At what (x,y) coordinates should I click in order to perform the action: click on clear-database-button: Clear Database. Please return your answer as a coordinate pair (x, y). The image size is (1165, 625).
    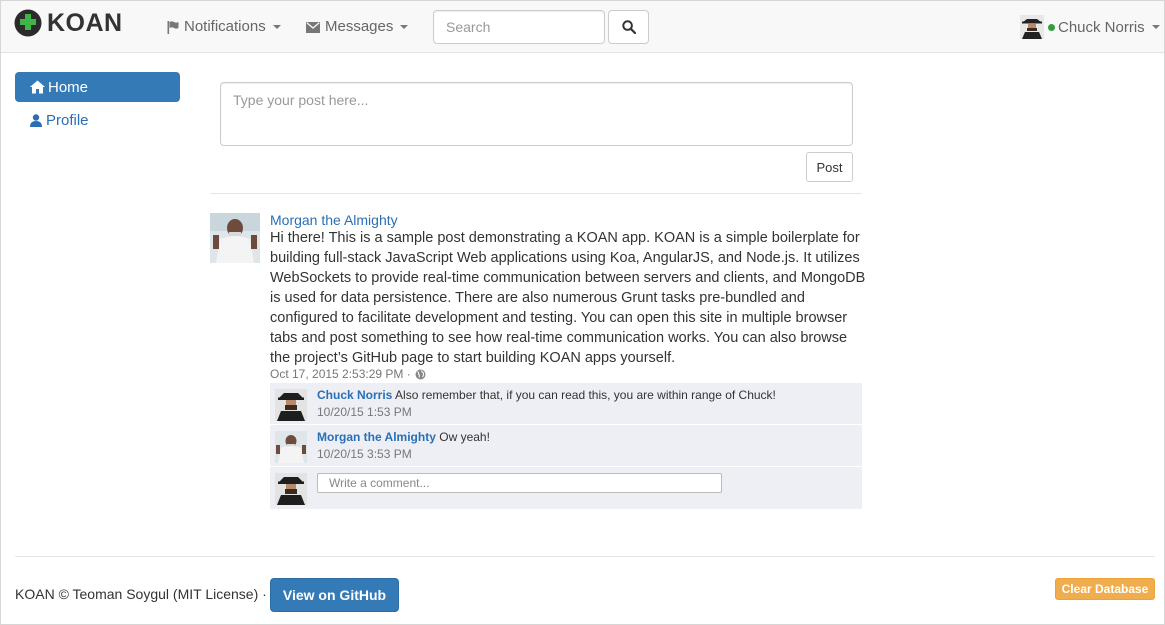
    Looking at the image, I should click on (1105, 589).